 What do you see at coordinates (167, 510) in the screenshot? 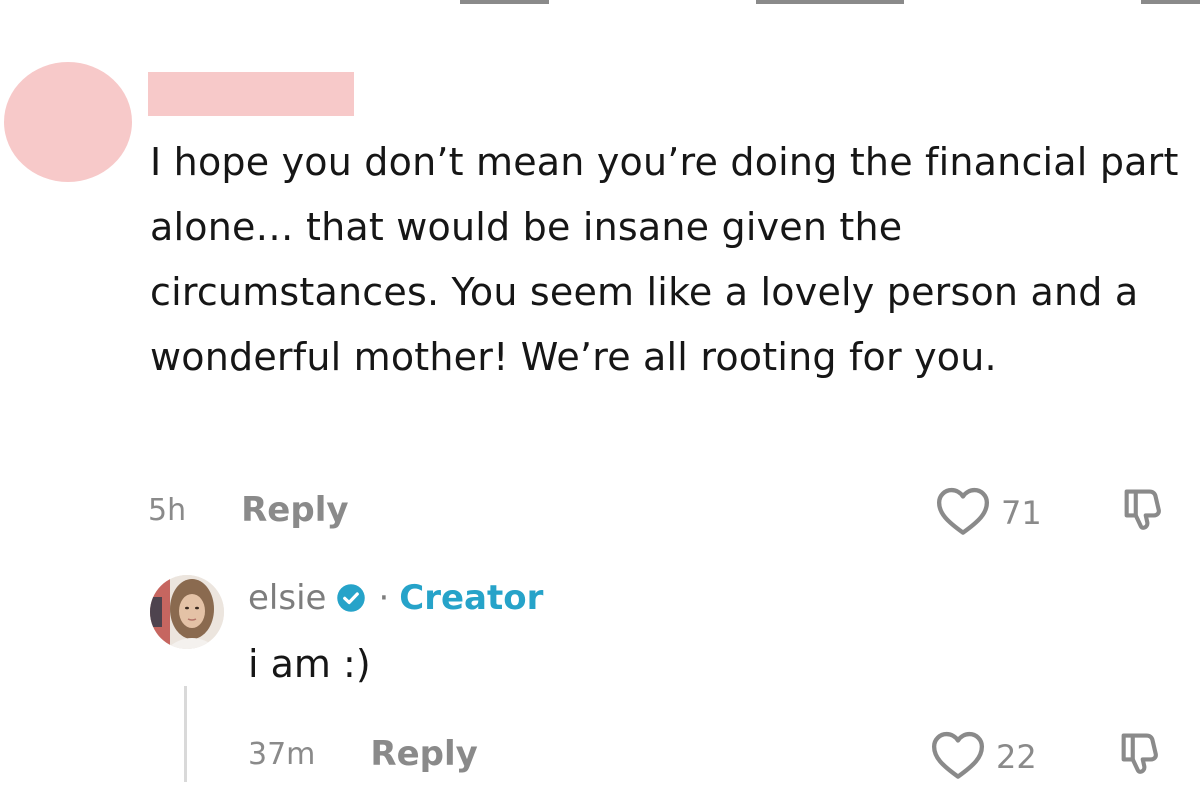
I see `comment-timestamp: 5h` at bounding box center [167, 510].